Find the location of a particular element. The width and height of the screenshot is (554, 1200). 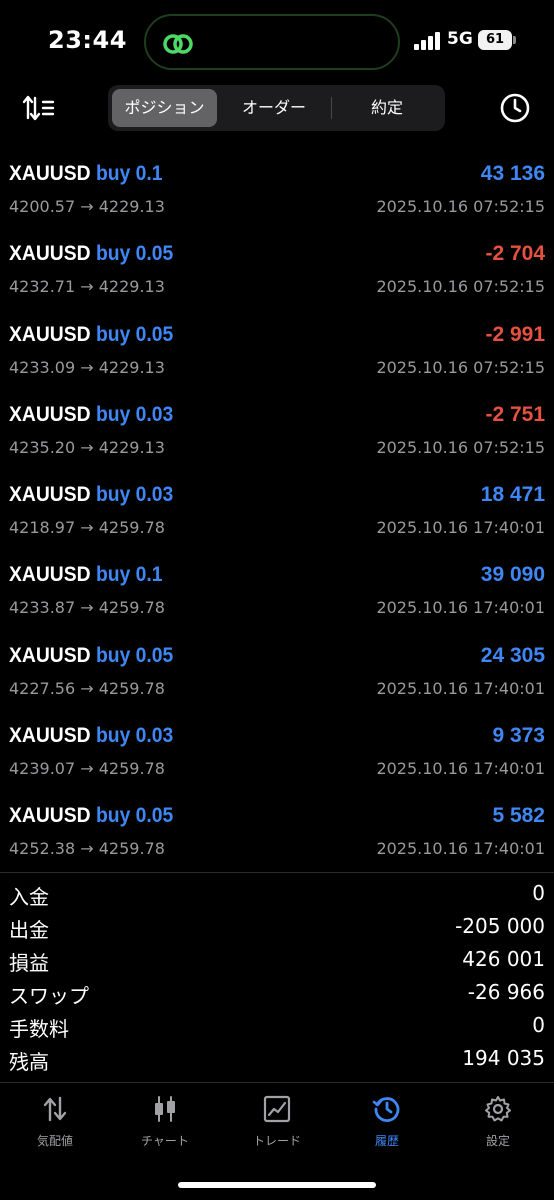

trade-profit: 43 136 is located at coordinates (512, 173).